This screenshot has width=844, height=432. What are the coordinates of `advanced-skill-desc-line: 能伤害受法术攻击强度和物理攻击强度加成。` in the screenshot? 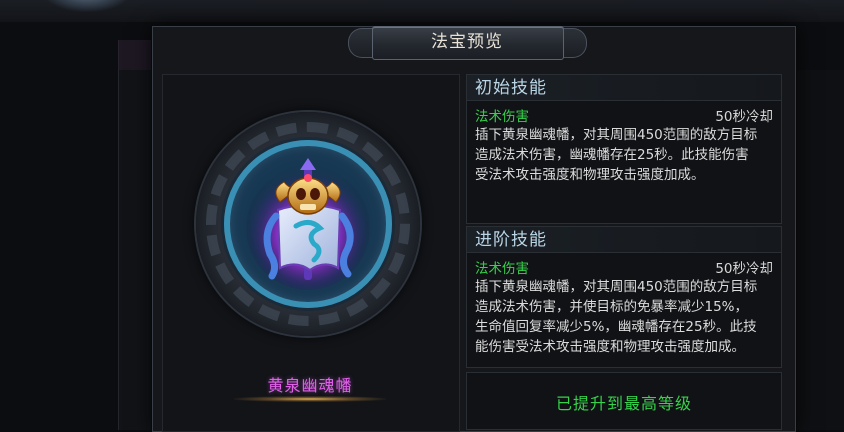 It's located at (610, 347).